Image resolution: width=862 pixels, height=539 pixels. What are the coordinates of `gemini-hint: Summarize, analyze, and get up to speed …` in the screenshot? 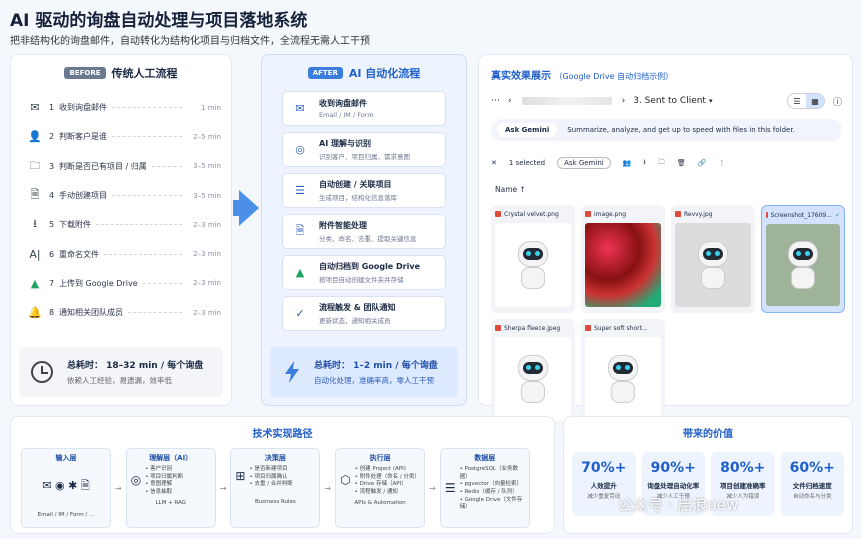 It's located at (681, 130).